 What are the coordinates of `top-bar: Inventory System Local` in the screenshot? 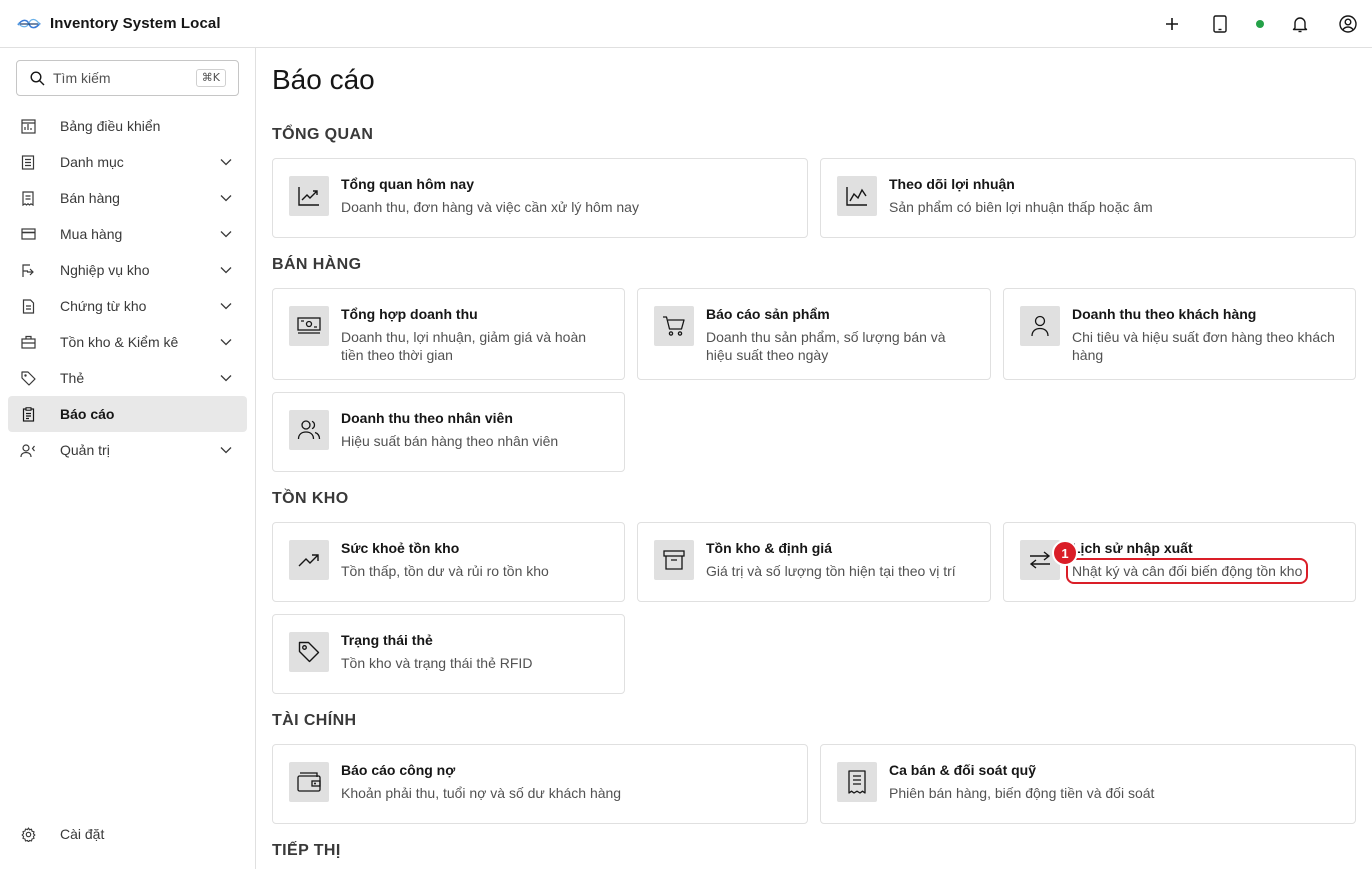 It's located at (686, 24).